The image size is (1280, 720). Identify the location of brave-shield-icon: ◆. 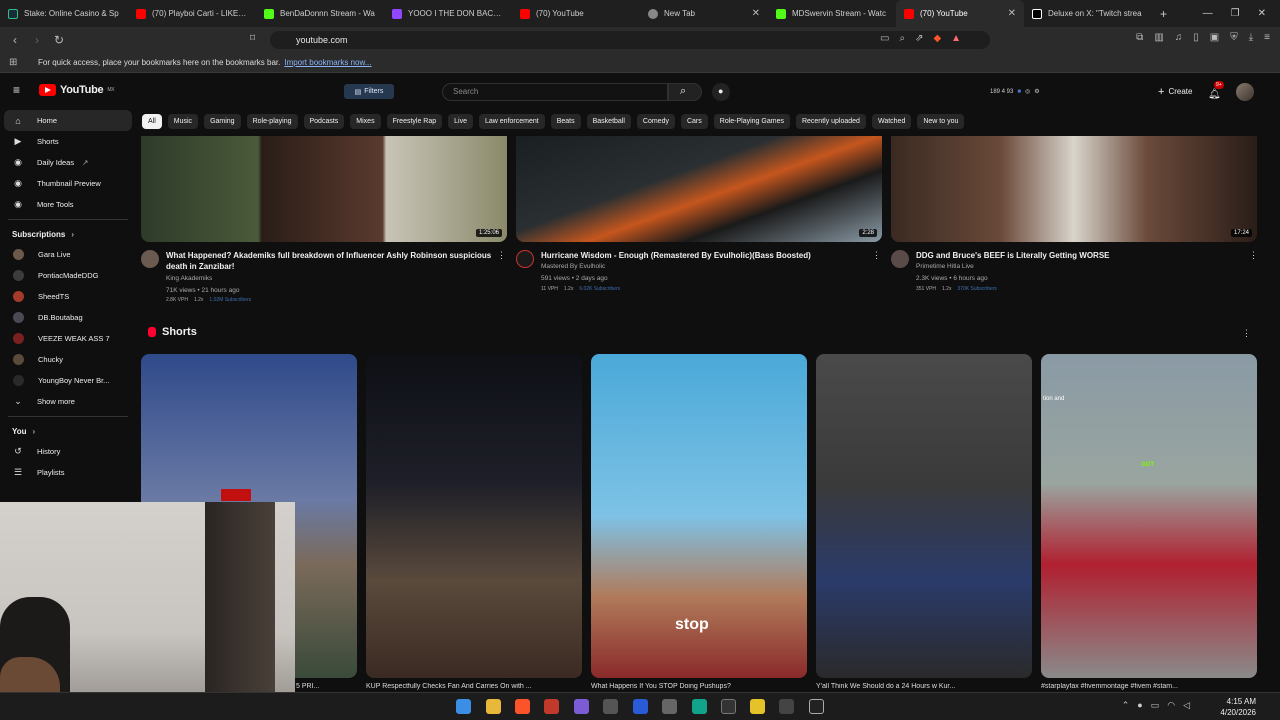
(937, 38).